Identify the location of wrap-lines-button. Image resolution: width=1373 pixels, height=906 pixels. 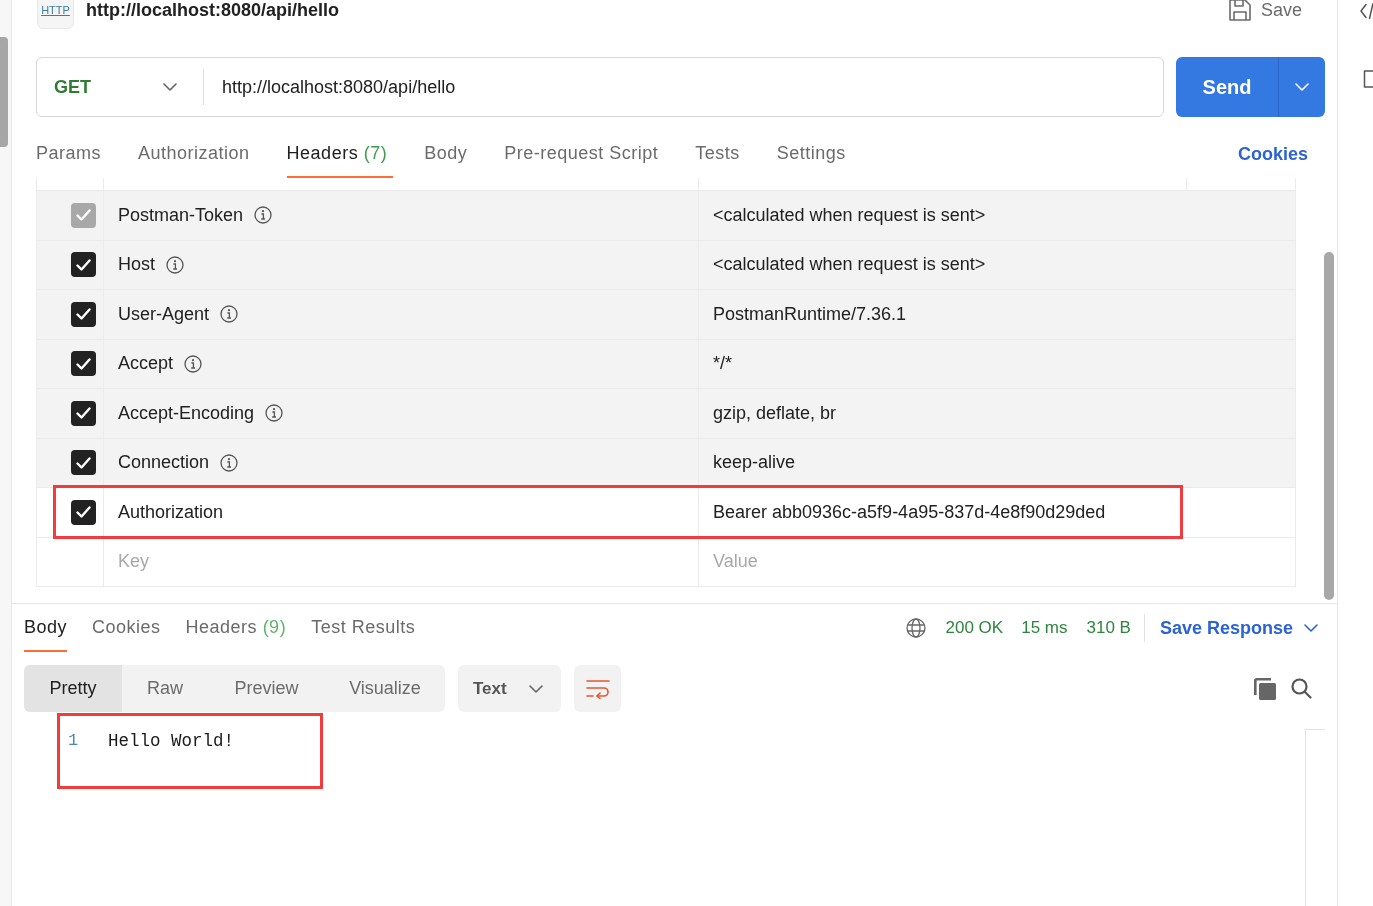
(597, 688).